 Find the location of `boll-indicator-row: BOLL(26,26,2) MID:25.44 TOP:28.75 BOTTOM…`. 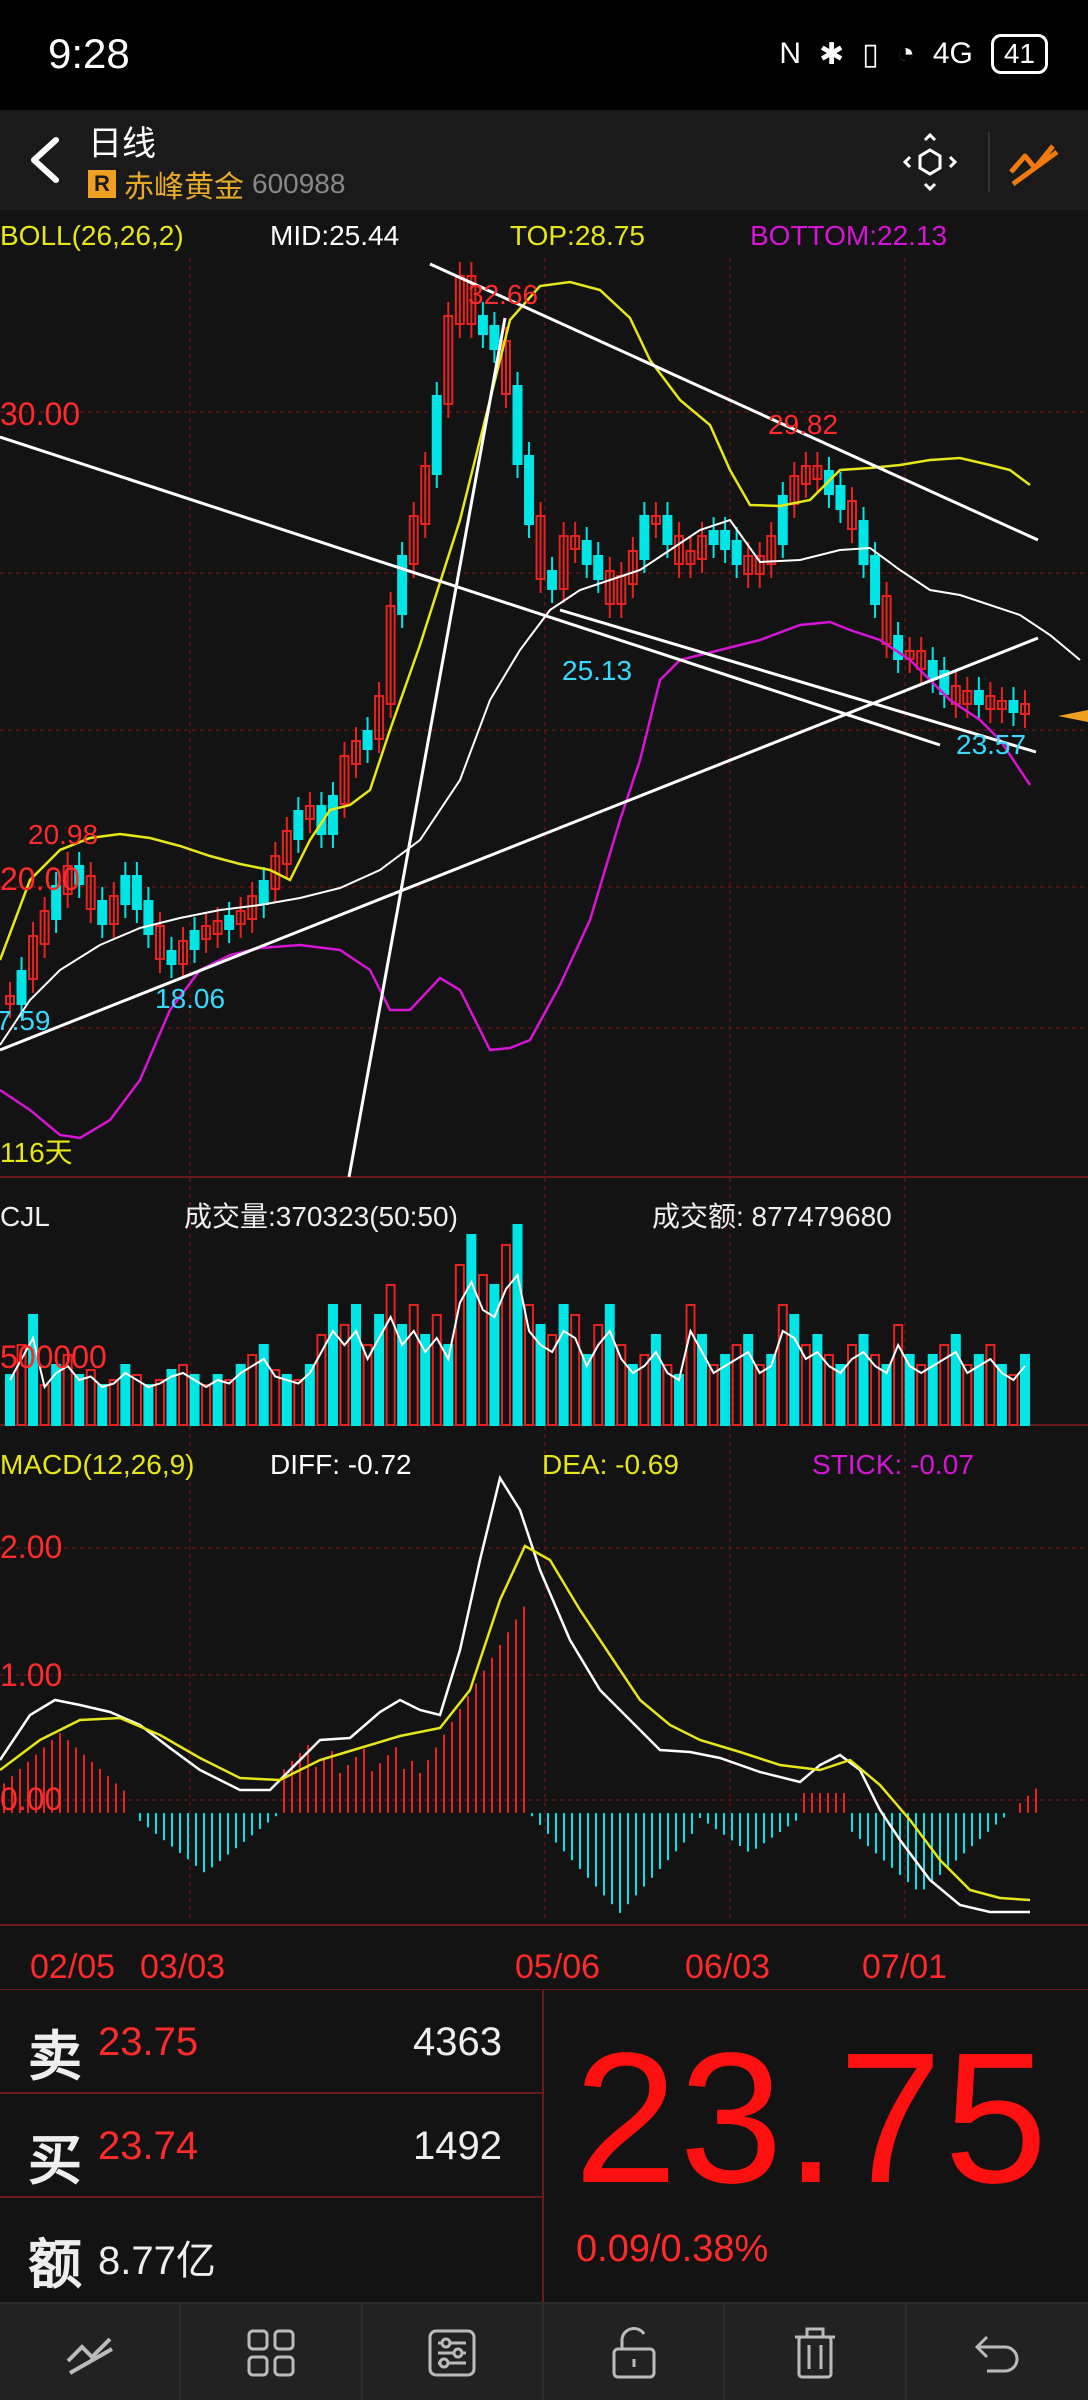

boll-indicator-row: BOLL(26,26,2) MID:25.44 TOP:28.75 BOTTOM… is located at coordinates (544, 236).